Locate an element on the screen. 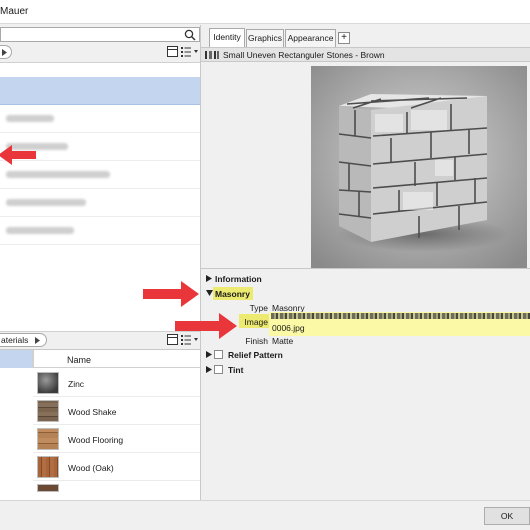 The height and width of the screenshot is (530, 530). editor-tabs: Identity Graphics Appearance + is located at coordinates (365, 36).